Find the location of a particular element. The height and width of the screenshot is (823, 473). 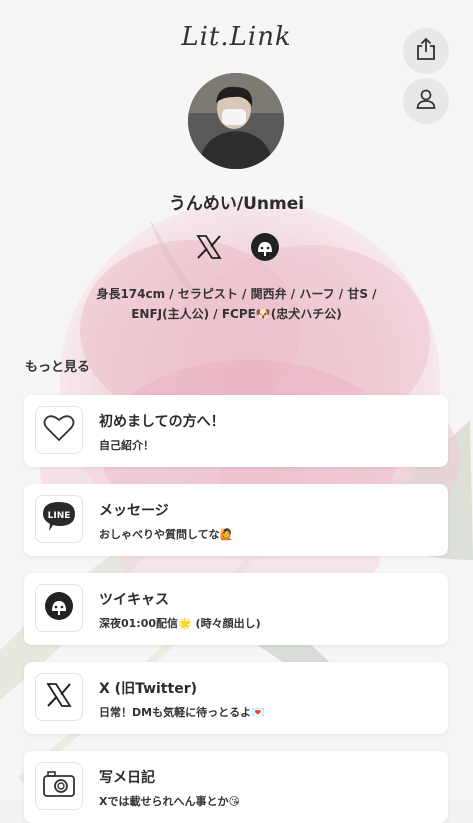

card-title: 初めましての方へ！ is located at coordinates (162, 422).